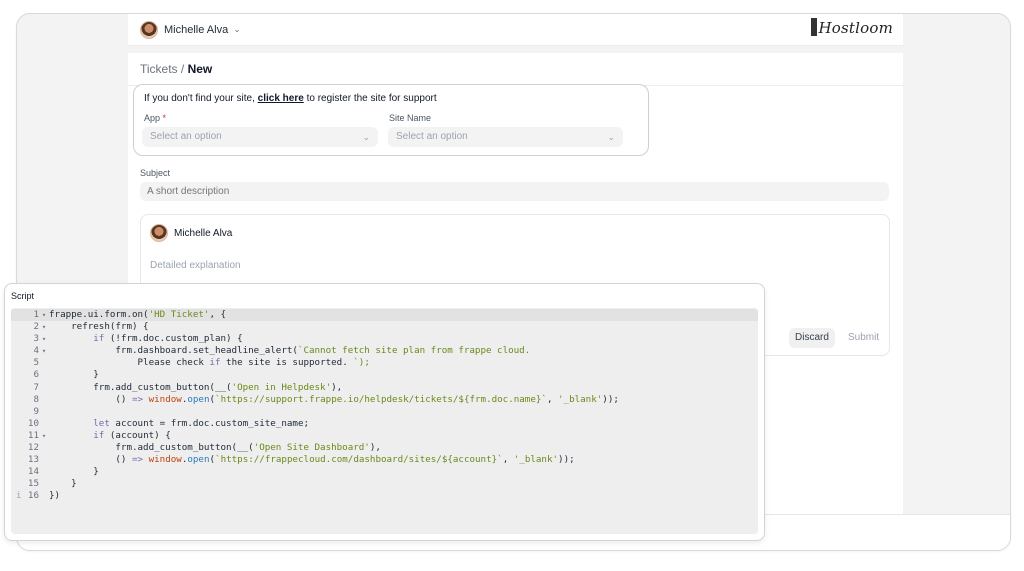 The width and height of the screenshot is (1024, 571). Describe the element at coordinates (33, 460) in the screenshot. I see `line-number: 13` at that location.